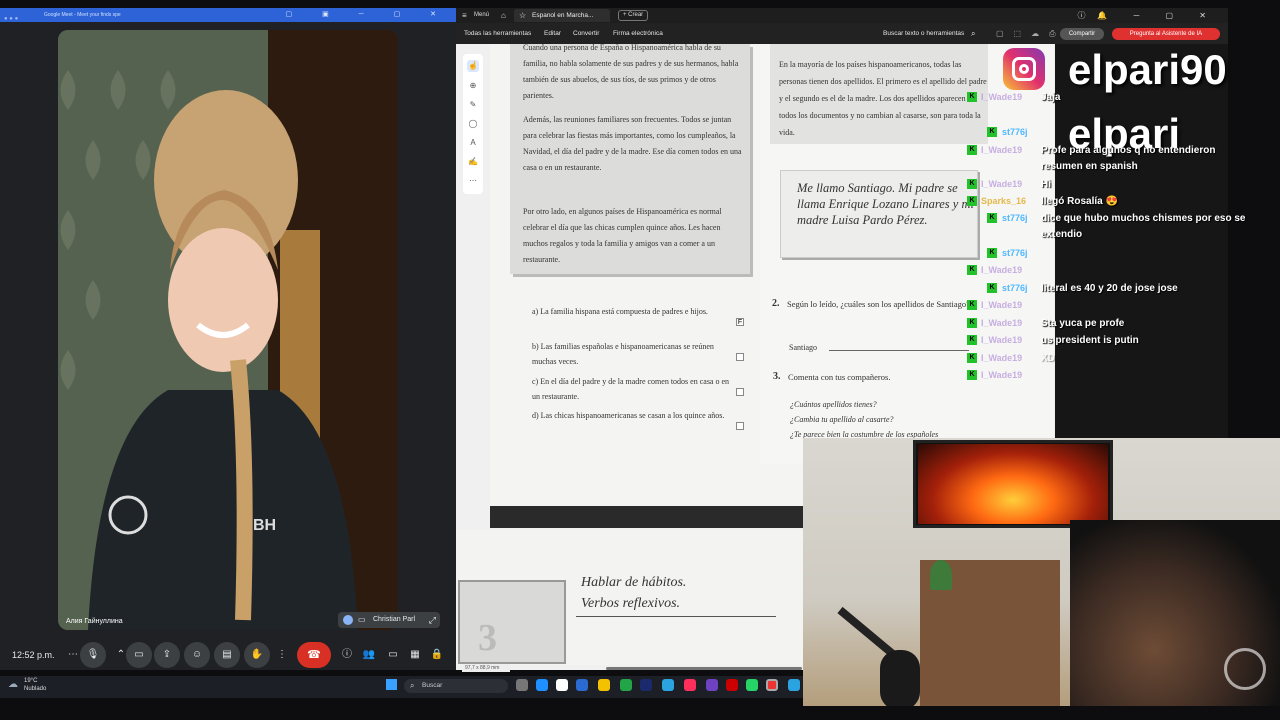 The image size is (1280, 720). What do you see at coordinates (401, 687) in the screenshot?
I see `taskbar` at bounding box center [401, 687].